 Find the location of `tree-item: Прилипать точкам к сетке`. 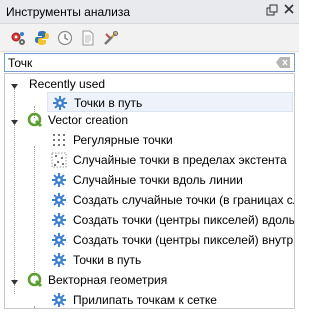

tree-item: Прилипать точкам к сетке is located at coordinates (149, 299).